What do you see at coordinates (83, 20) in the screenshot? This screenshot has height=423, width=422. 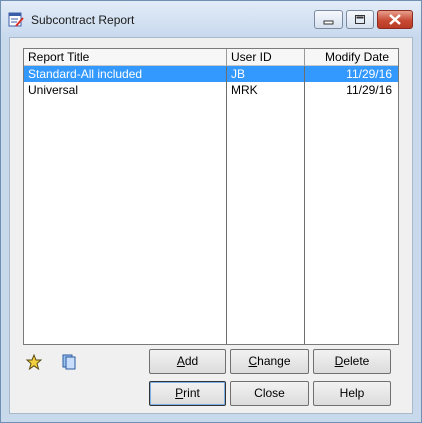 I see `window-title: Subcontract Report` at bounding box center [83, 20].